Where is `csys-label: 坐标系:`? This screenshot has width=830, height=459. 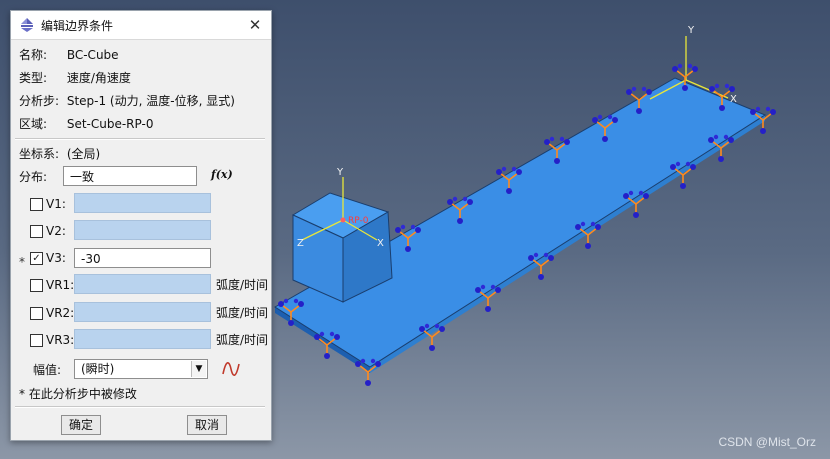 csys-label: 坐标系: is located at coordinates (39, 154).